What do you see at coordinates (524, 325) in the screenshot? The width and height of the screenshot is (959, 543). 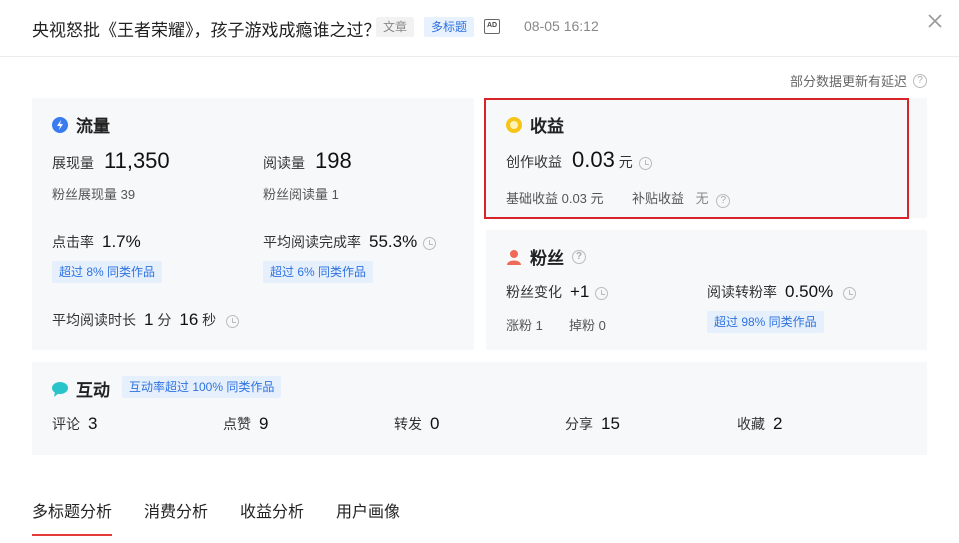 I see `fans-gained: 涨粉 1` at bounding box center [524, 325].